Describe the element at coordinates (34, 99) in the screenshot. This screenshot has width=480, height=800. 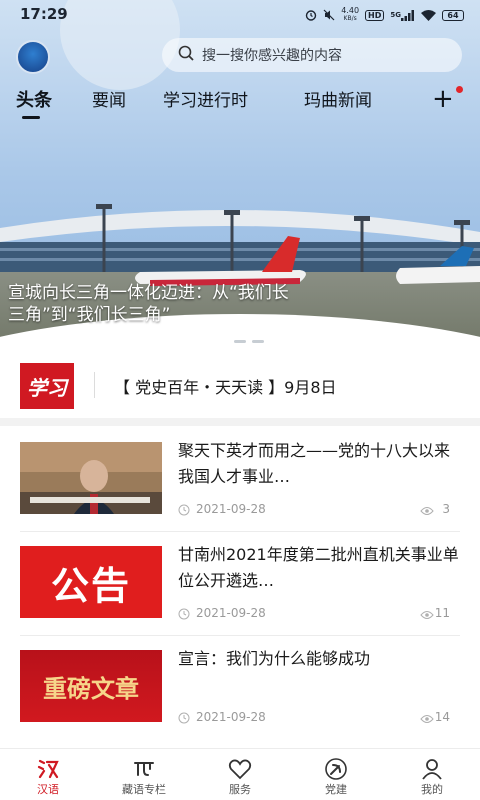
I see `tab-headlines: 头条` at that location.